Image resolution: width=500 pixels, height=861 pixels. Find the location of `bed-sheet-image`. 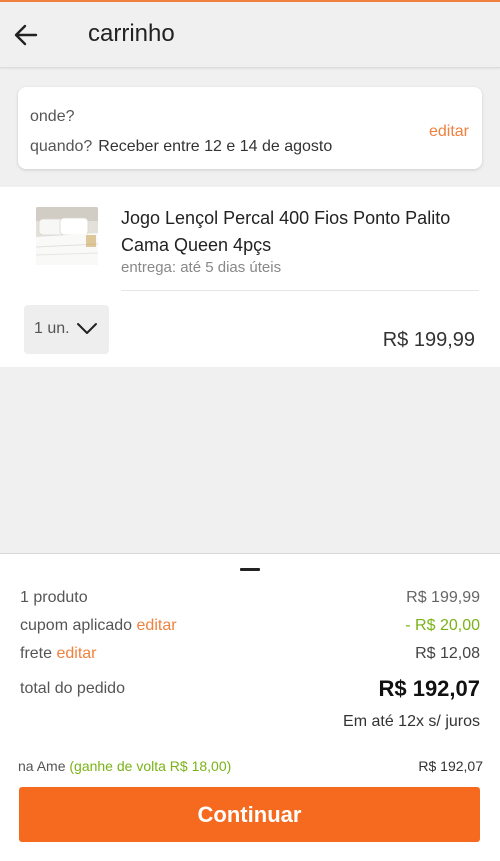

bed-sheet-image is located at coordinates (67, 236).